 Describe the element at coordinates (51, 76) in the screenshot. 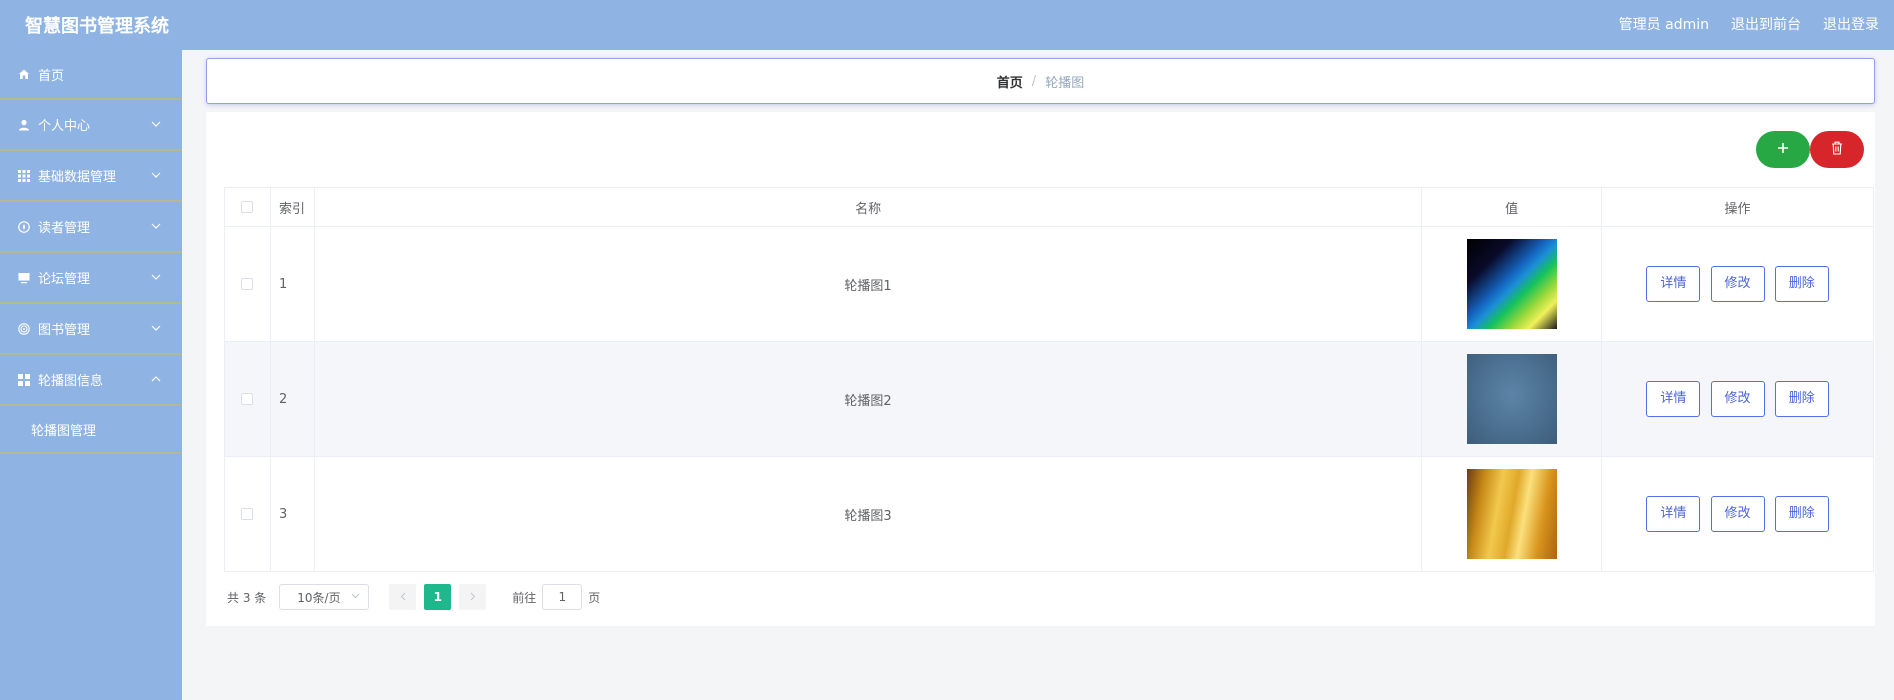

I see `sidebar-item-label: 首页` at that location.